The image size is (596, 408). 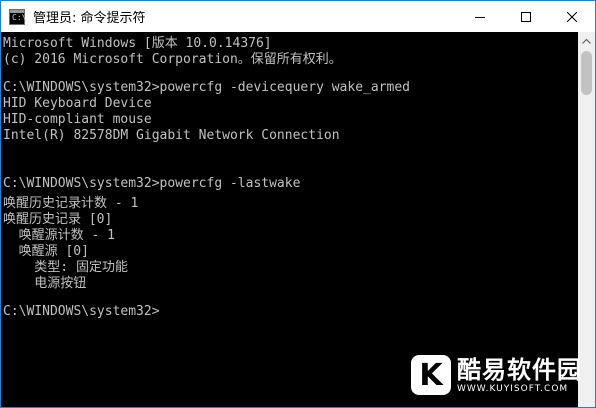 I want to click on cmd-app-icon: C:\, so click(x=18, y=16).